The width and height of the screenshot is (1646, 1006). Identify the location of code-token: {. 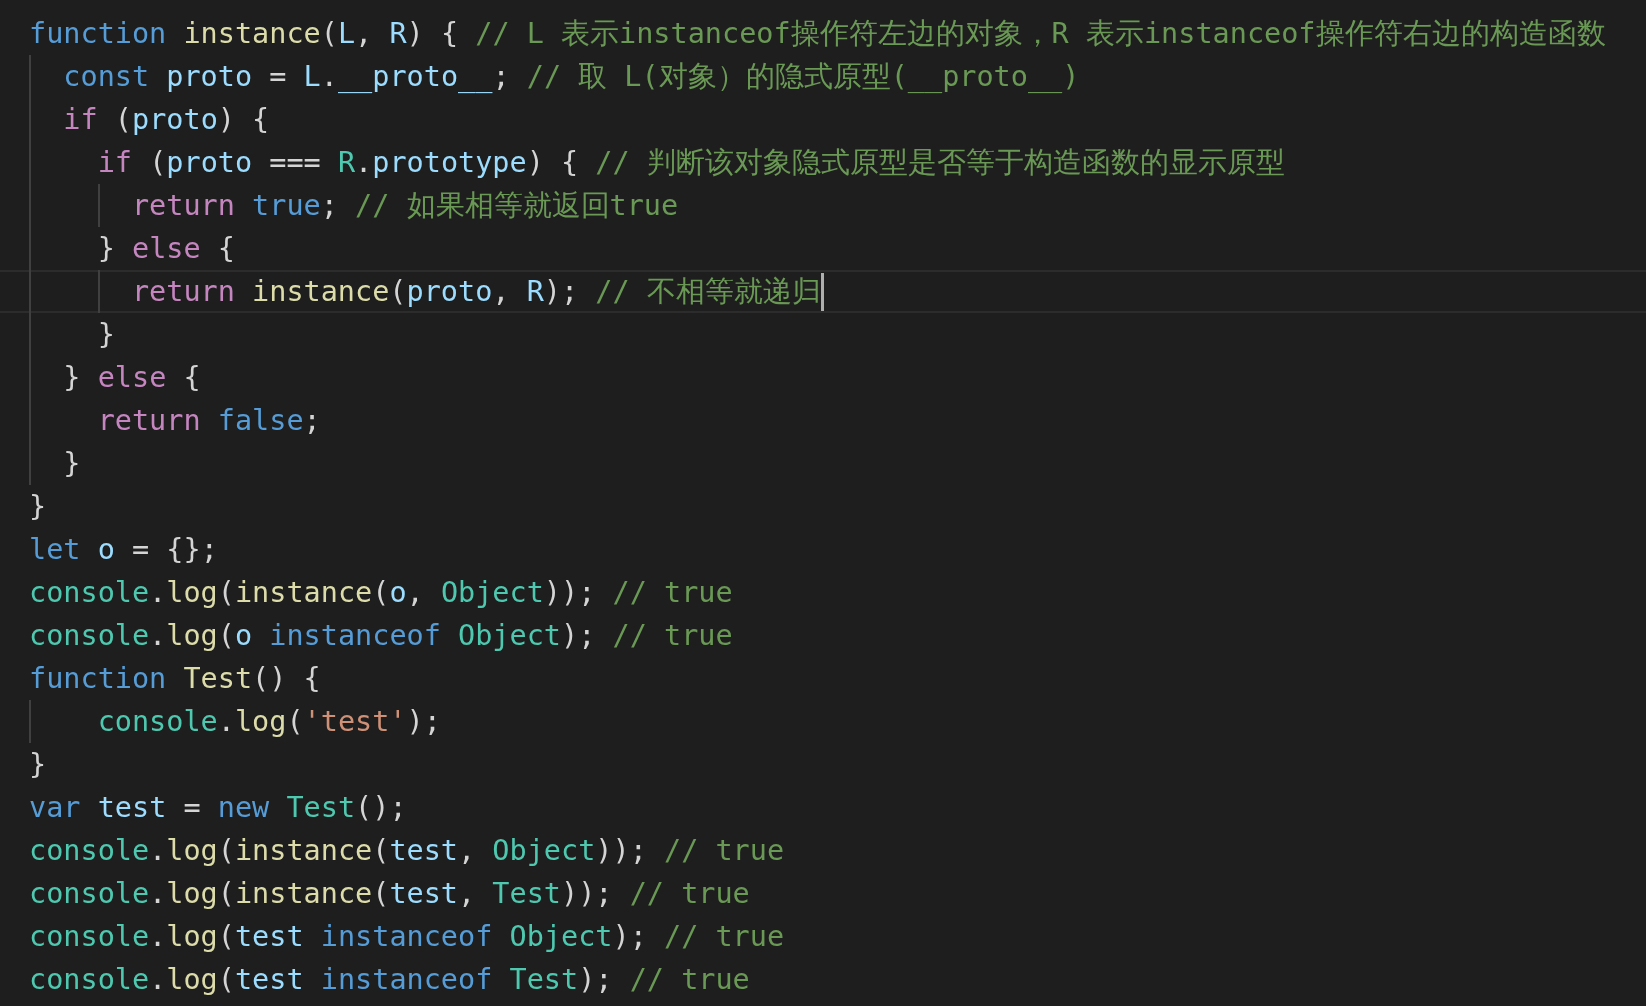
(192, 378).